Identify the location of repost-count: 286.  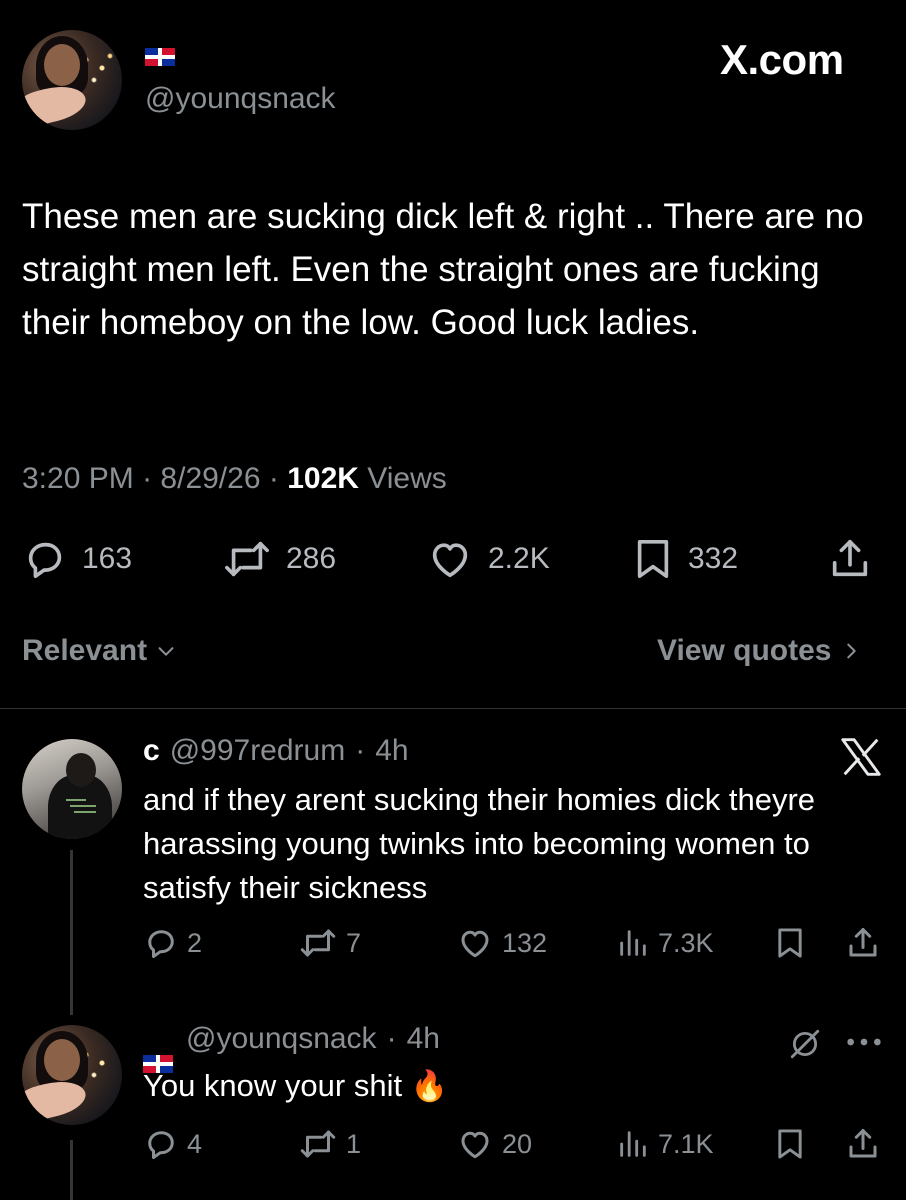
(311, 558).